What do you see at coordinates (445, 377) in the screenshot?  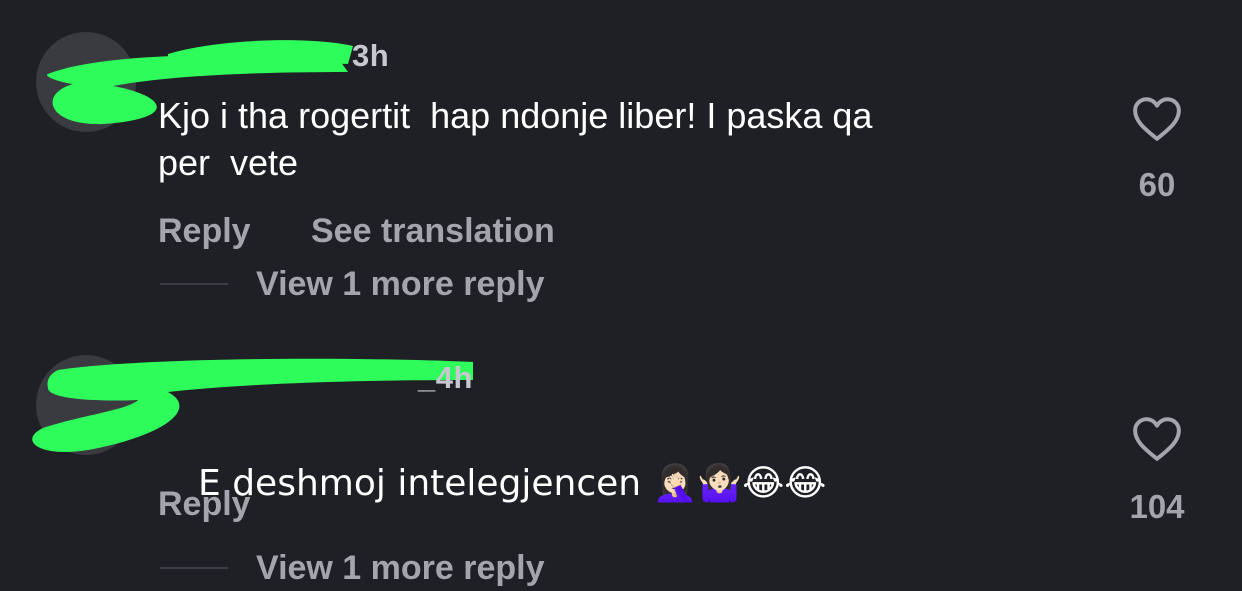 I see `comment-time: _4h` at bounding box center [445, 377].